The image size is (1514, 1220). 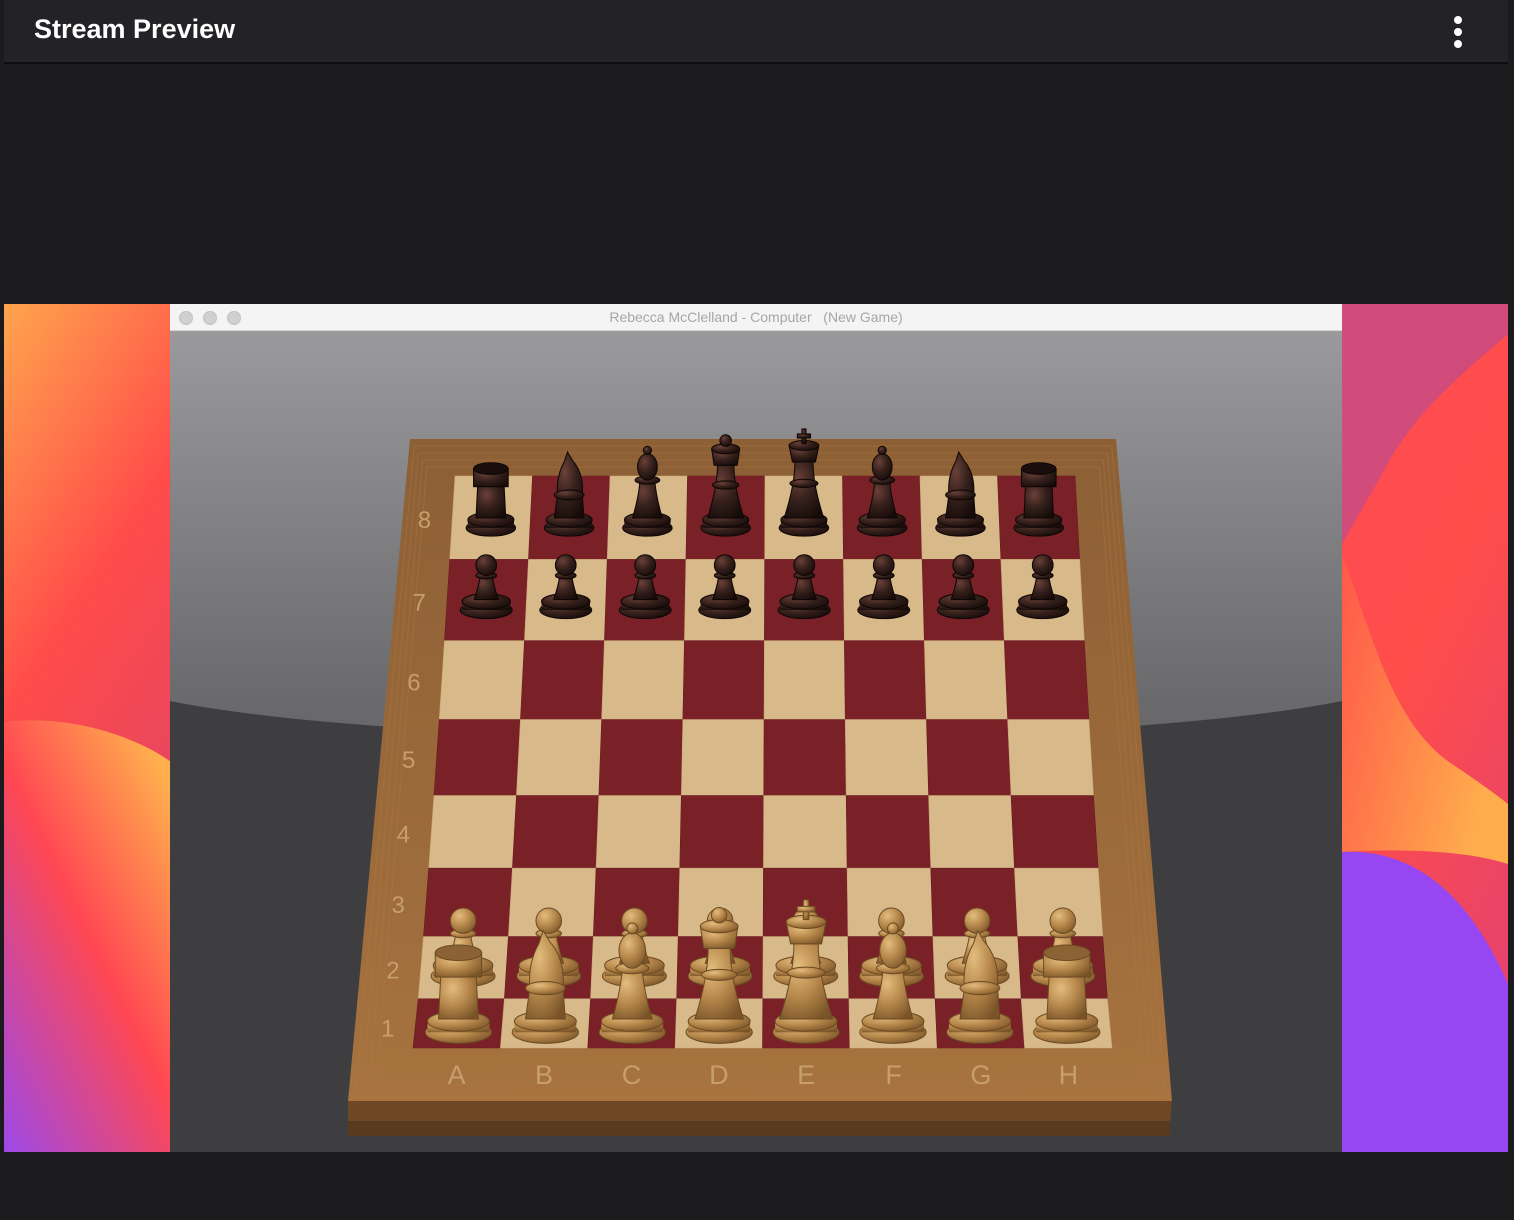 What do you see at coordinates (969, 757) in the screenshot?
I see `square-g5` at bounding box center [969, 757].